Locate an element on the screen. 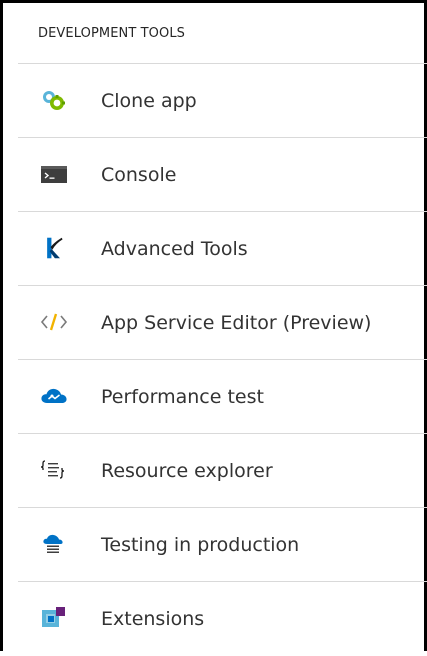 The image size is (427, 656). menu-item-label: App Service Editor (Preview) is located at coordinates (236, 323).